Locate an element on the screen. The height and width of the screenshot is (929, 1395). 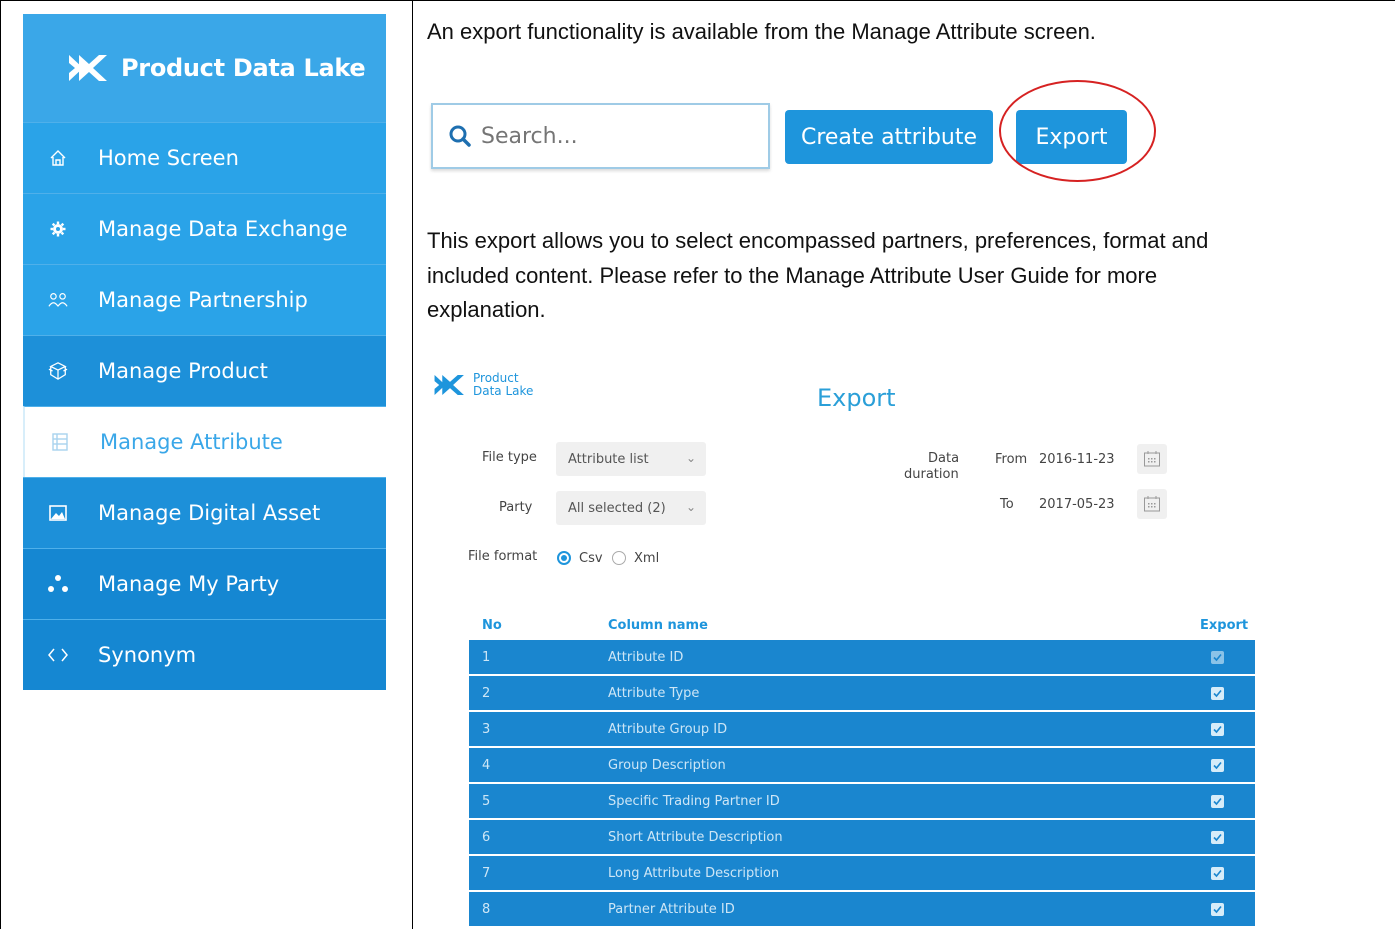
sidebar-item-label: Manage Digital Asset is located at coordinates (209, 513).